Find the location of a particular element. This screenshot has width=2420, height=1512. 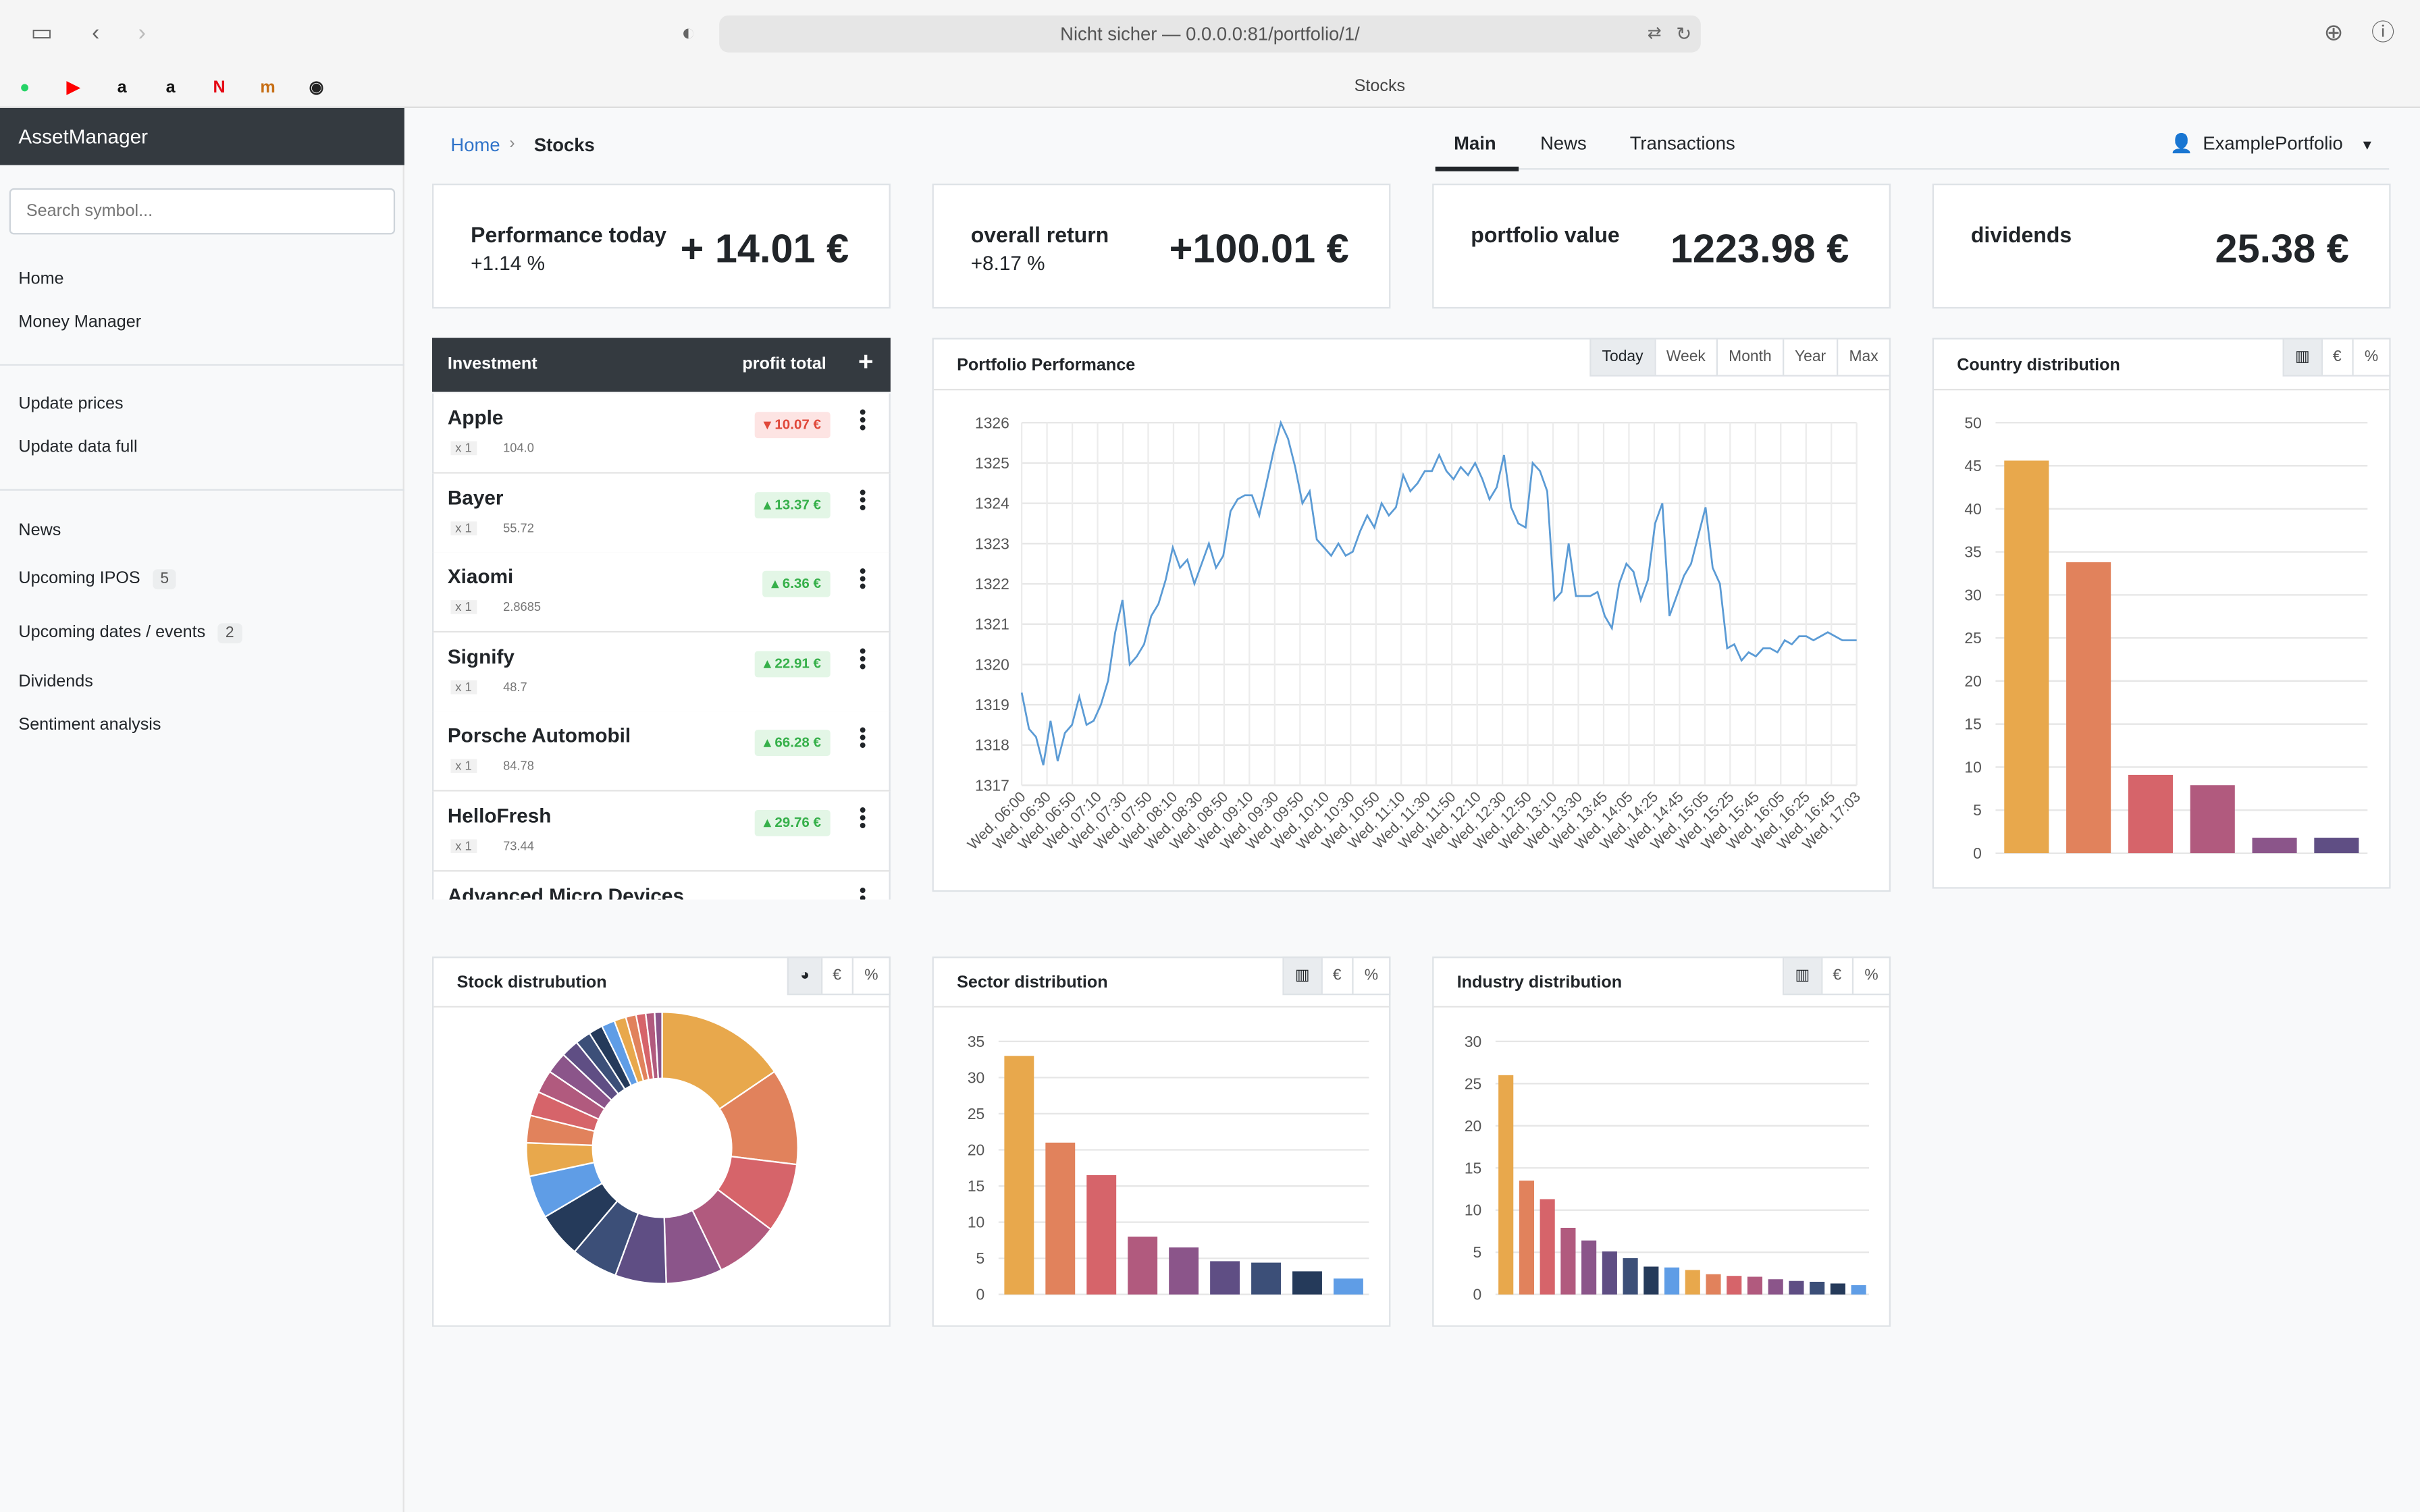

range-button-today: Today is located at coordinates (1622, 357).